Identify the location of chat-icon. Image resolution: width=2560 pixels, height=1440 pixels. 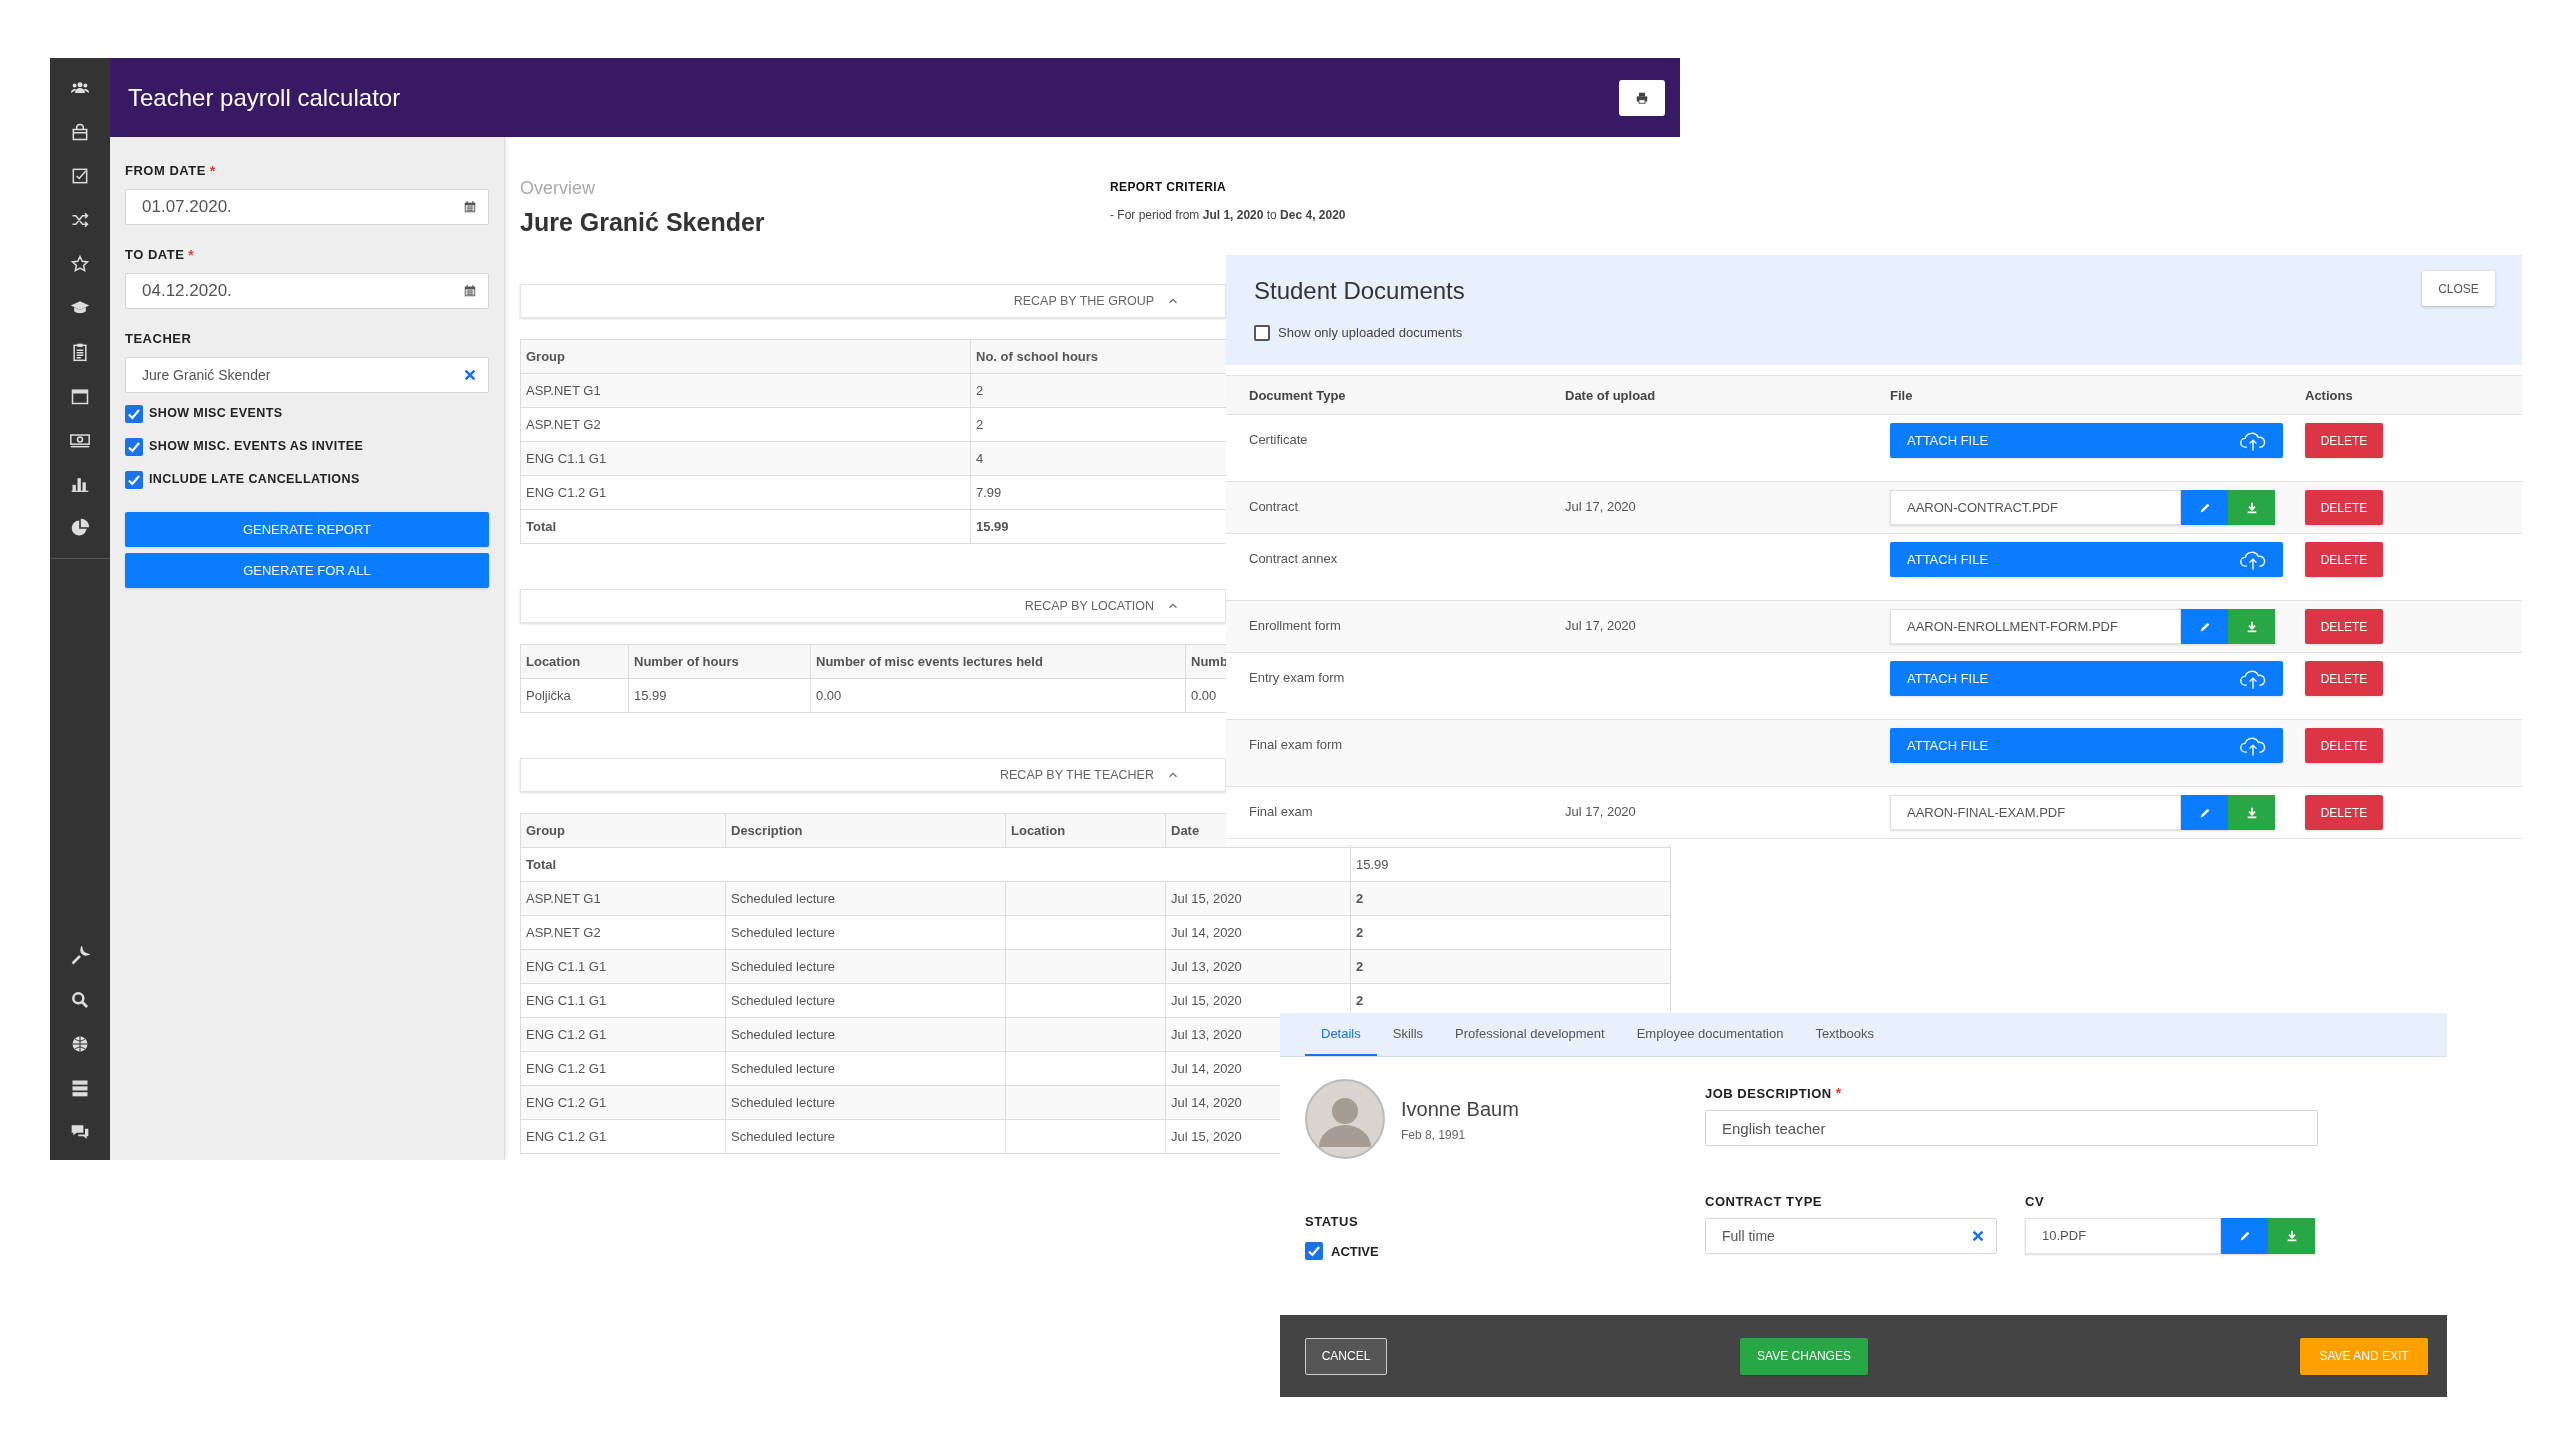
(80, 1132).